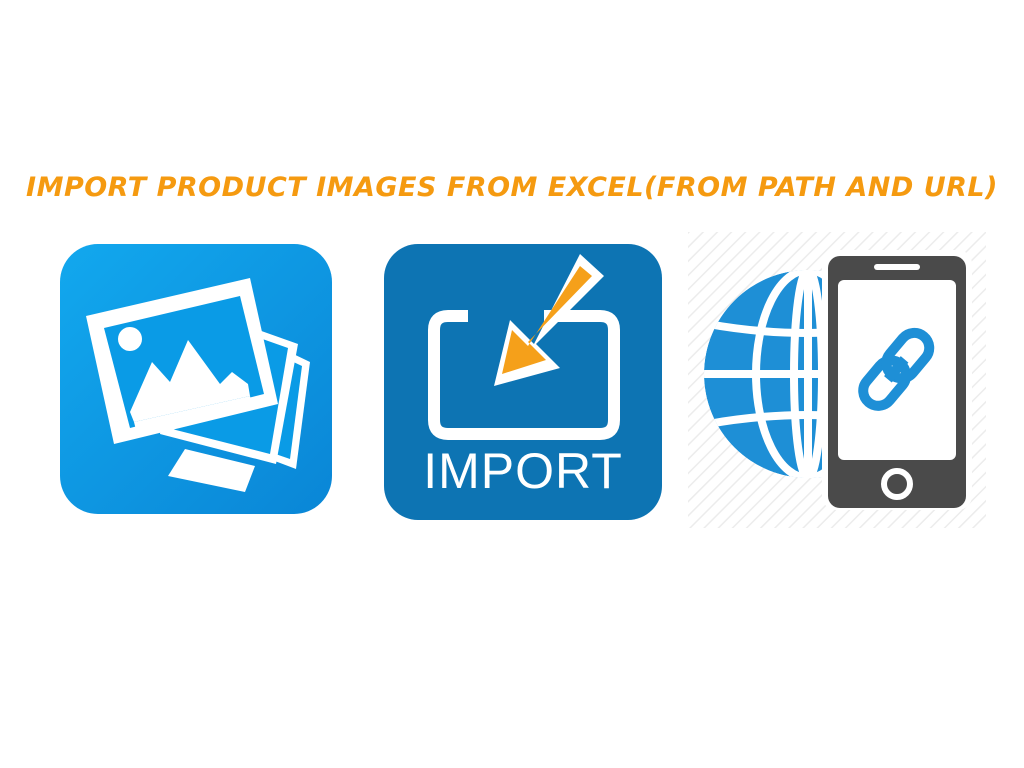  I want to click on globe-phone-link-icon, so click(837, 380).